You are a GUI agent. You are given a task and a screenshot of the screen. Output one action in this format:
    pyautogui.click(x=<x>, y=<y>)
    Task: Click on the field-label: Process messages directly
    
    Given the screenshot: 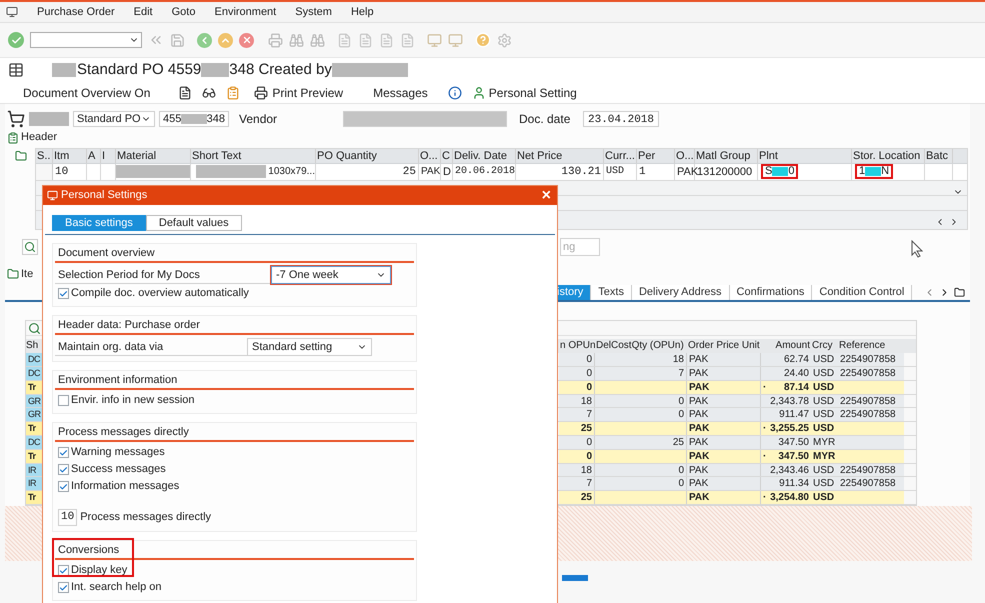 What is the action you would take?
    pyautogui.click(x=146, y=517)
    